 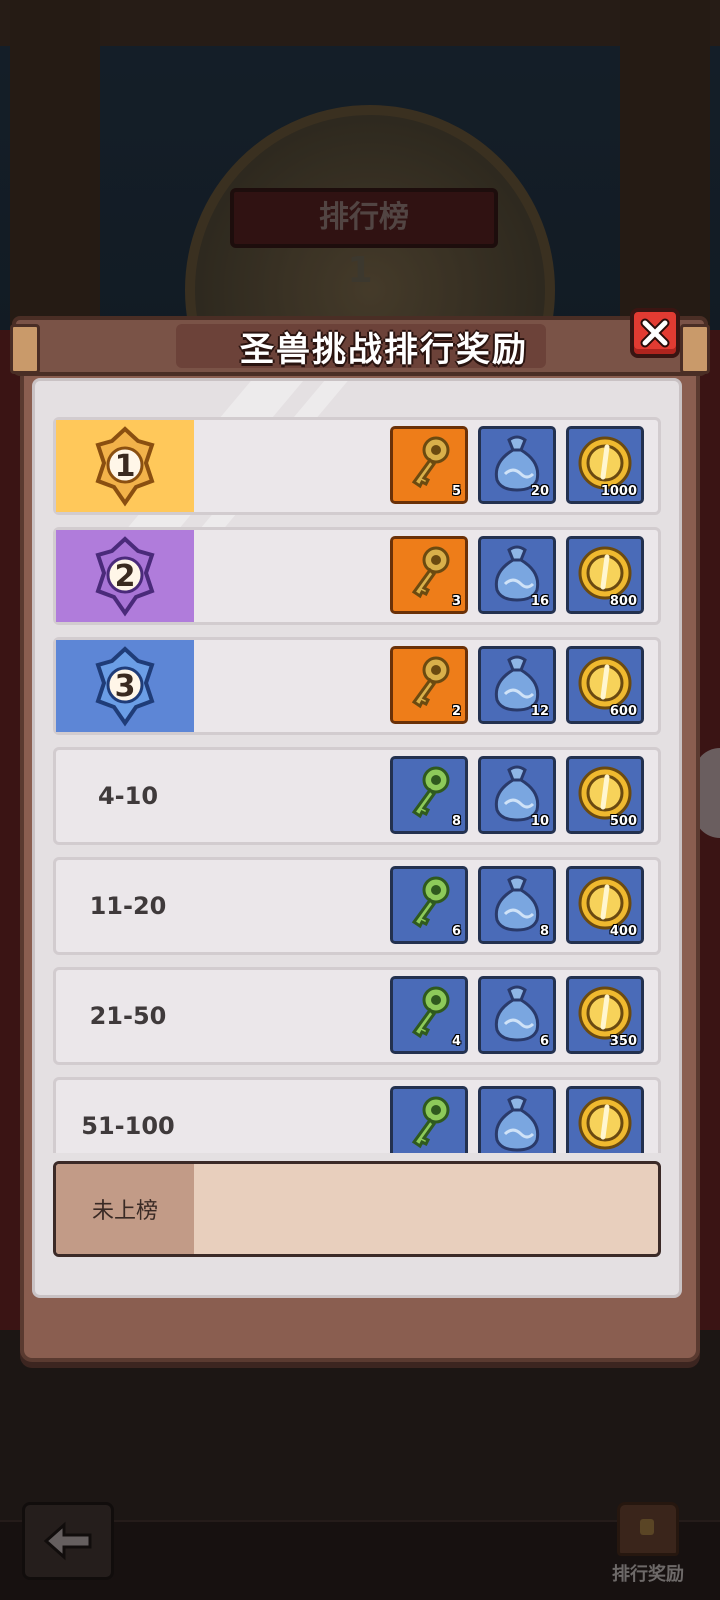 What do you see at coordinates (128, 796) in the screenshot?
I see `rank-range-label: 4-10` at bounding box center [128, 796].